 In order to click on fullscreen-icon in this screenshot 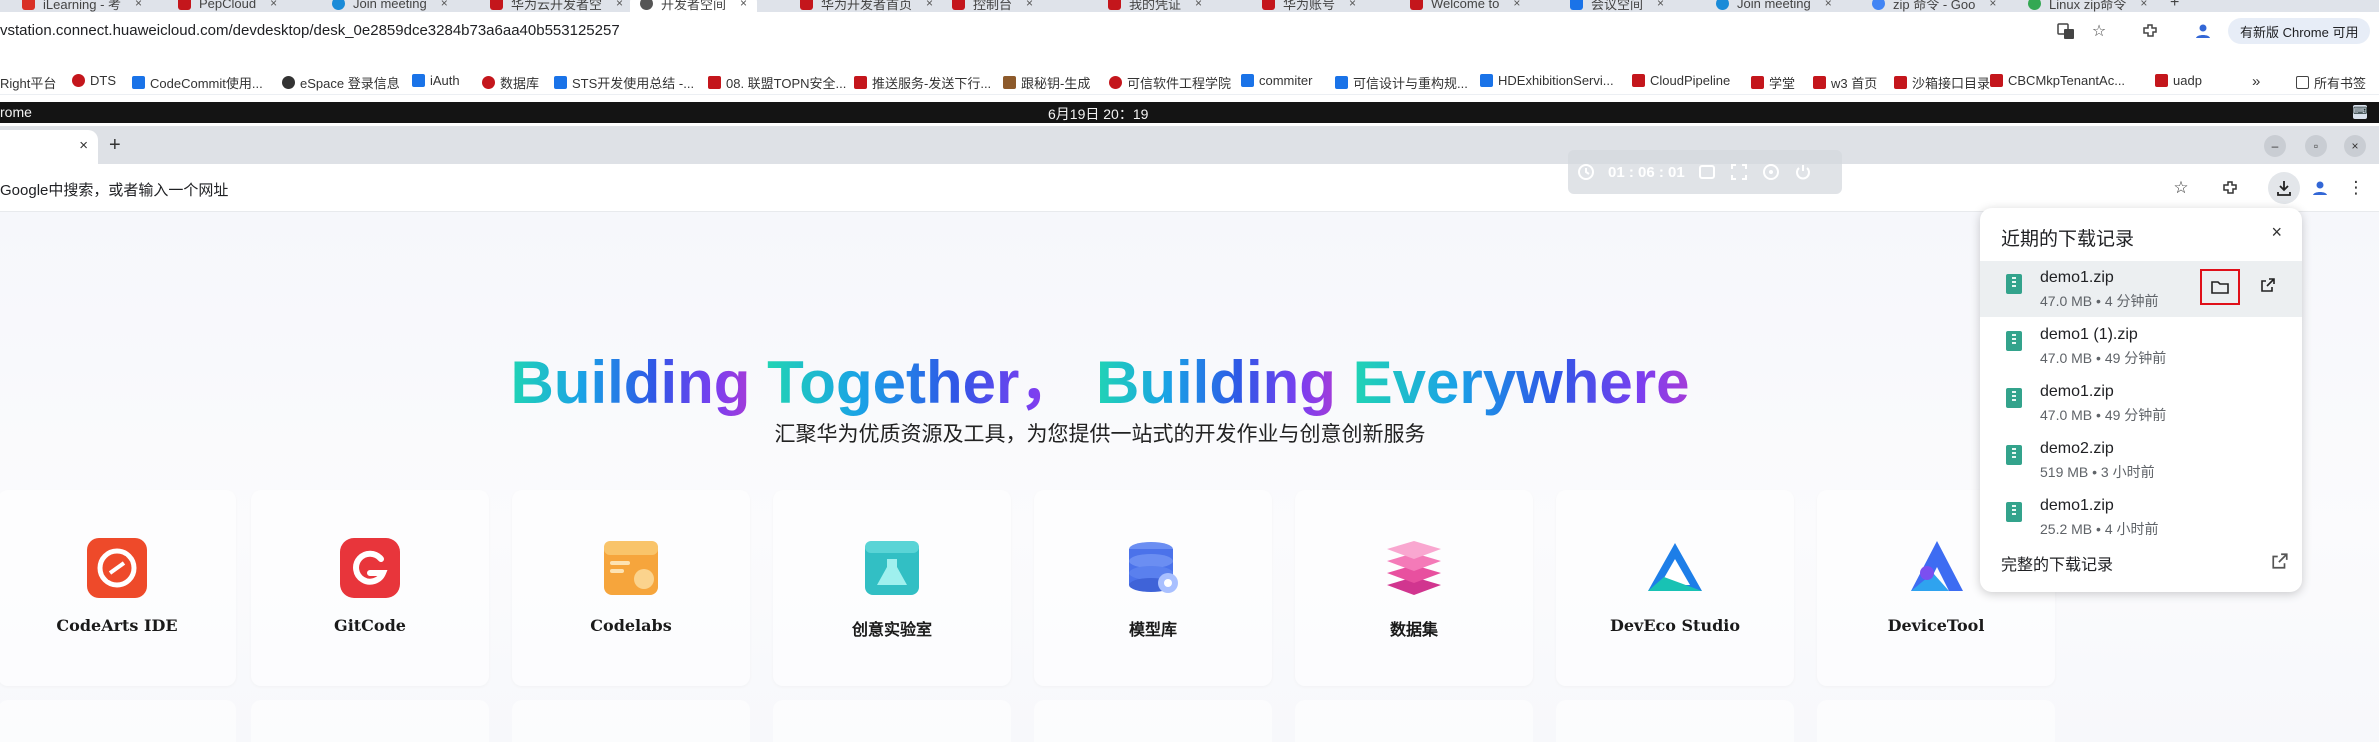, I will do `click(1739, 172)`.